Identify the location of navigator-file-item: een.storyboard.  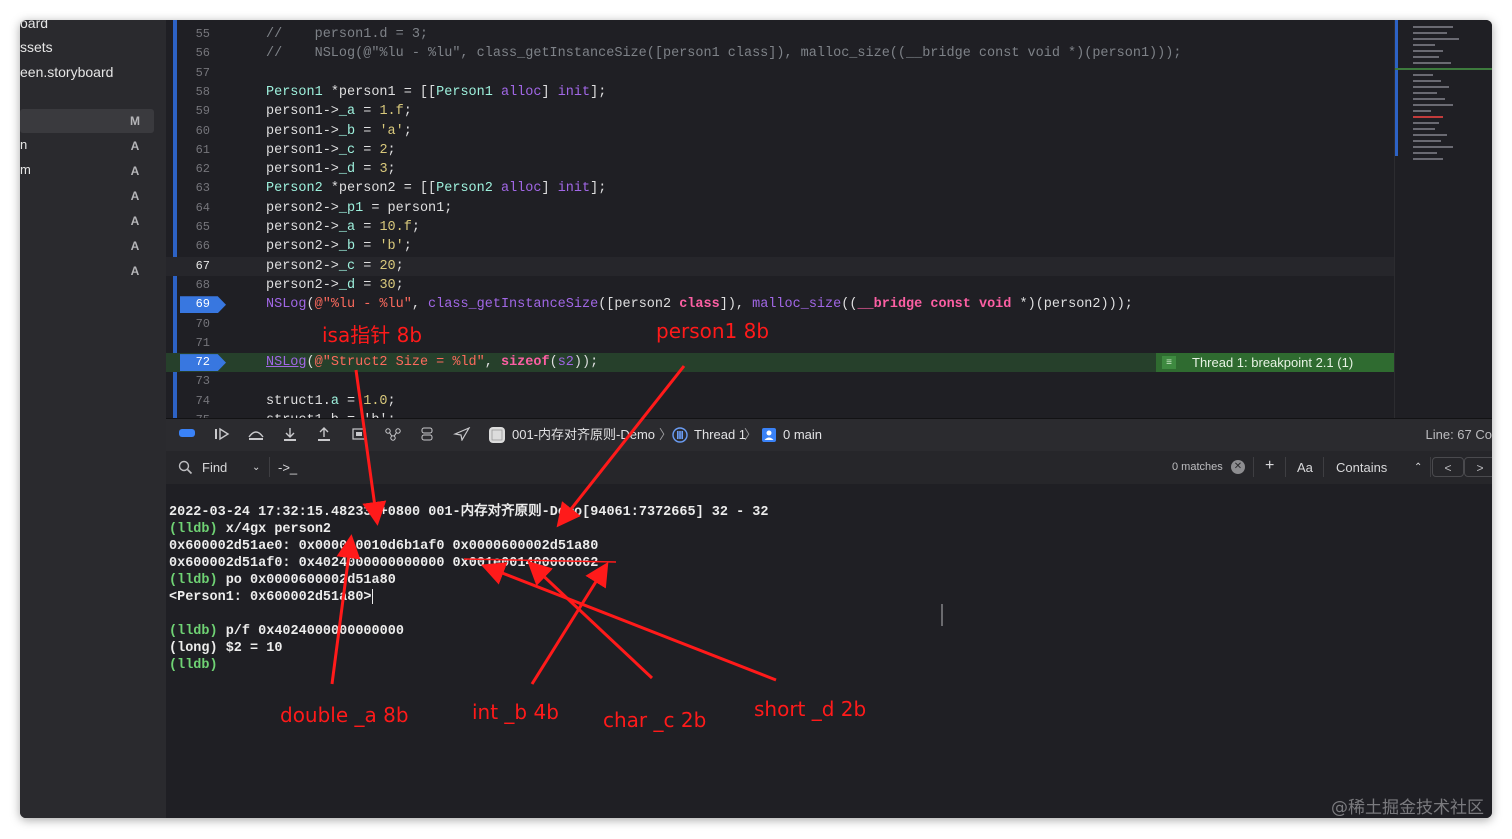
(66, 72).